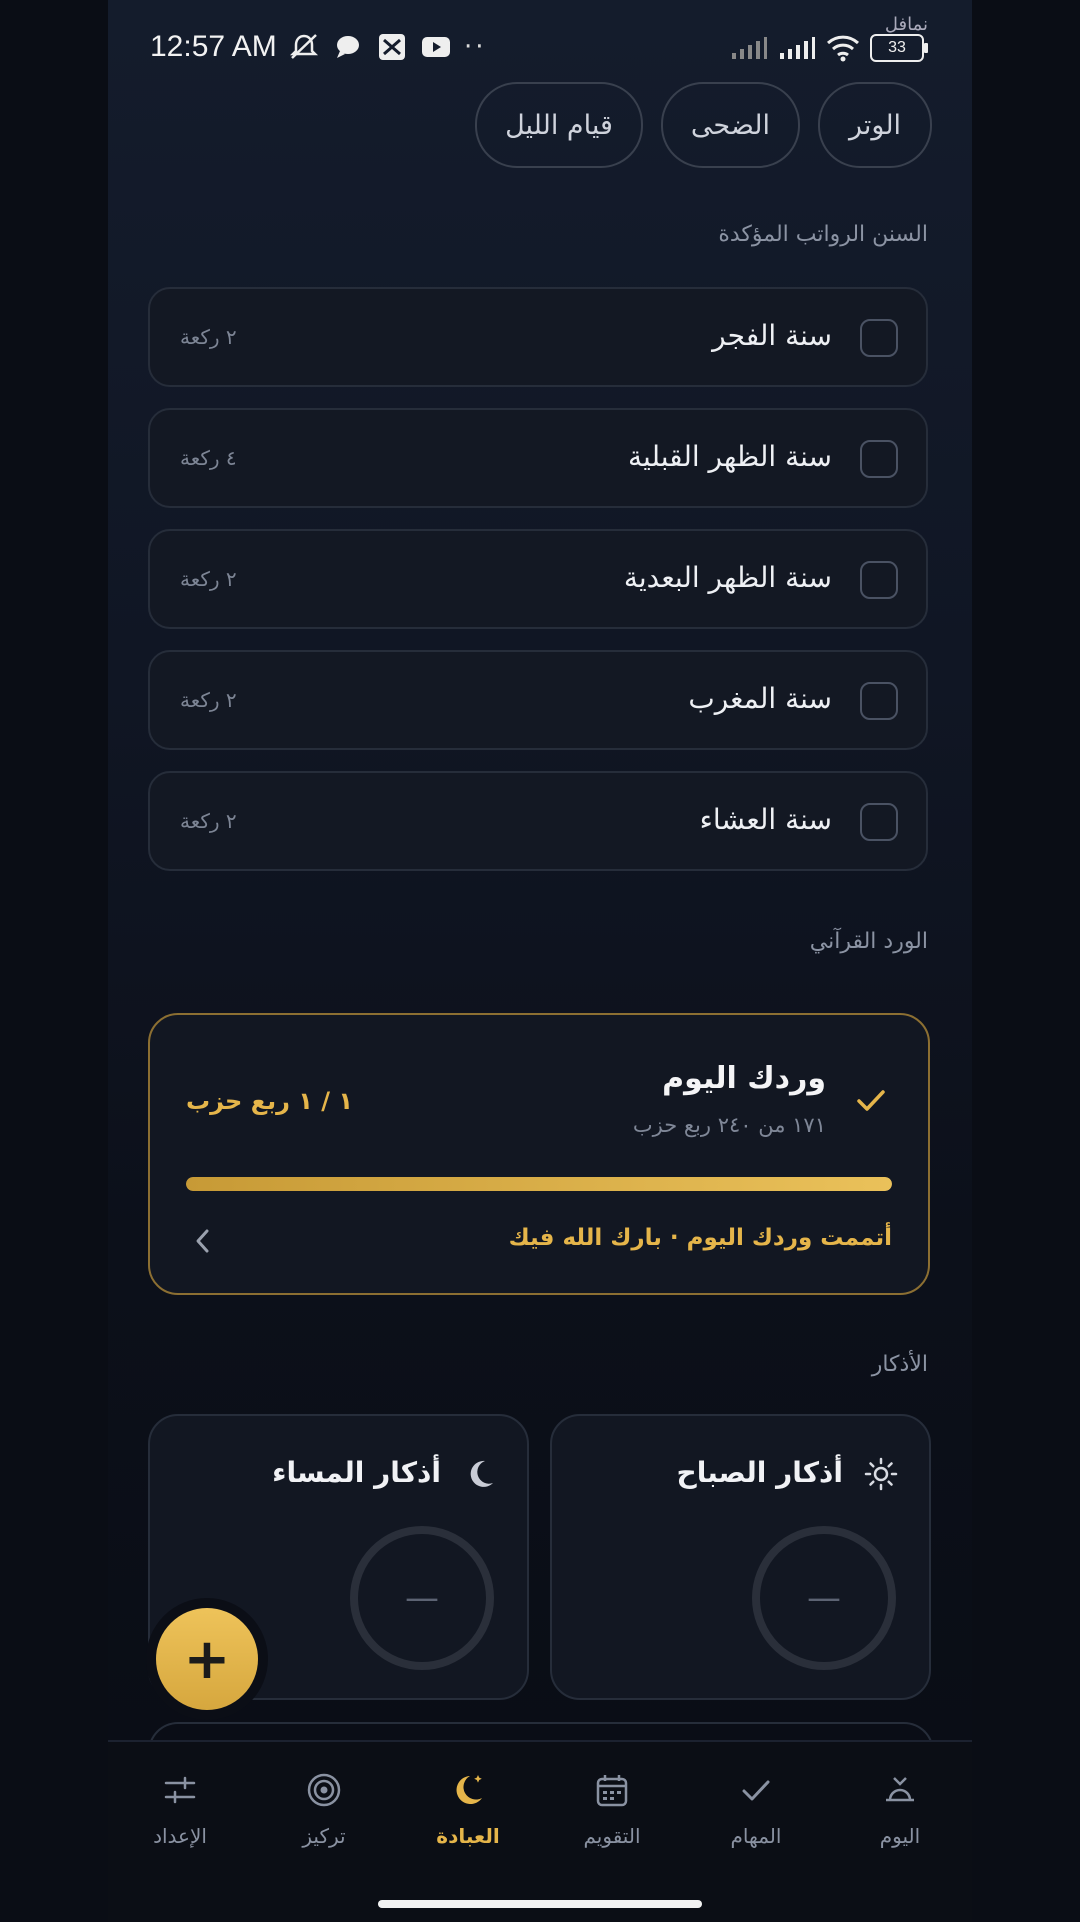 The width and height of the screenshot is (1080, 1922). I want to click on target-icon, so click(324, 1790).